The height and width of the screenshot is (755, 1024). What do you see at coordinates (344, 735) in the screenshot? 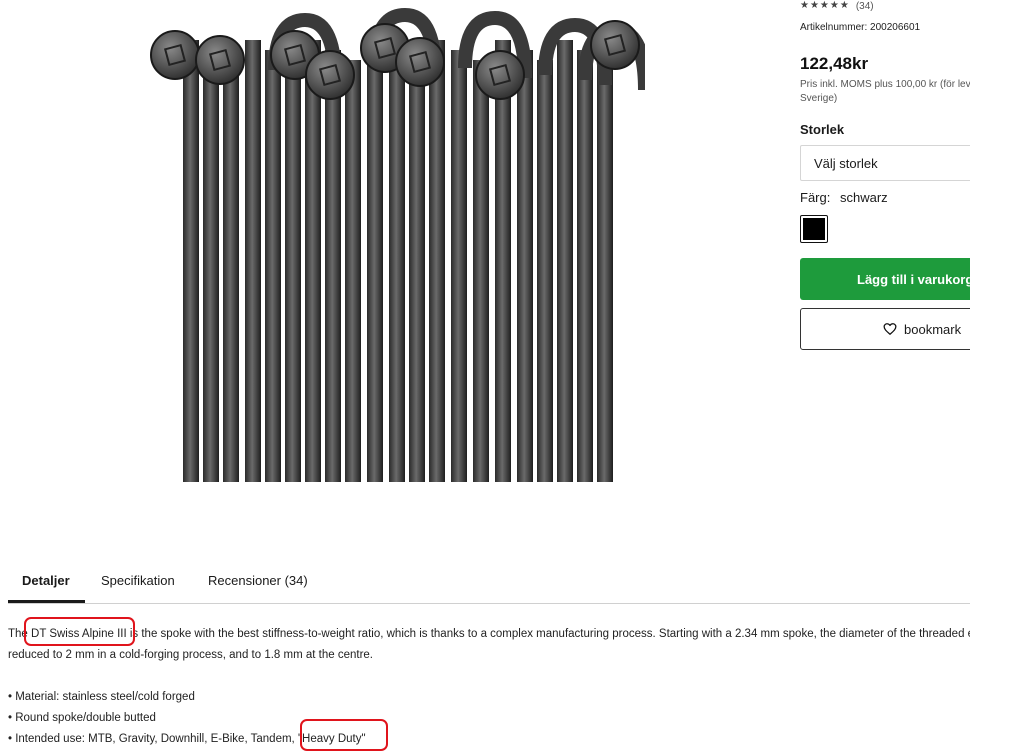
I see `annotation-heavy-duty-highlight` at bounding box center [344, 735].